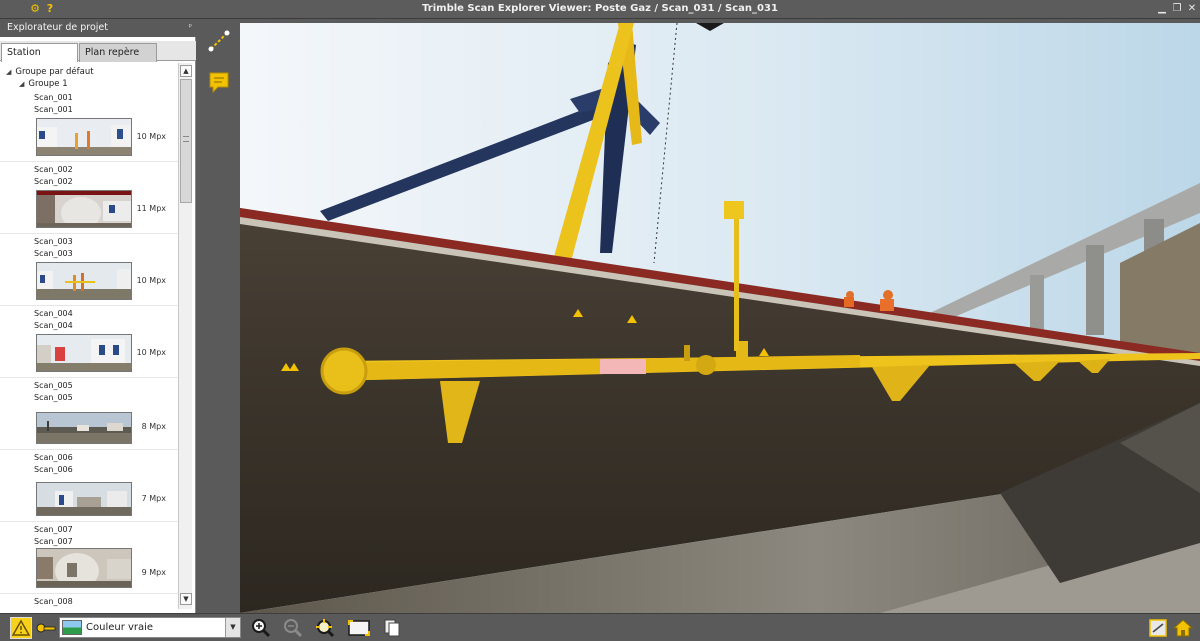 This screenshot has height=641, width=1200. What do you see at coordinates (1177, 9) in the screenshot?
I see `restore-icon: ❐` at bounding box center [1177, 9].